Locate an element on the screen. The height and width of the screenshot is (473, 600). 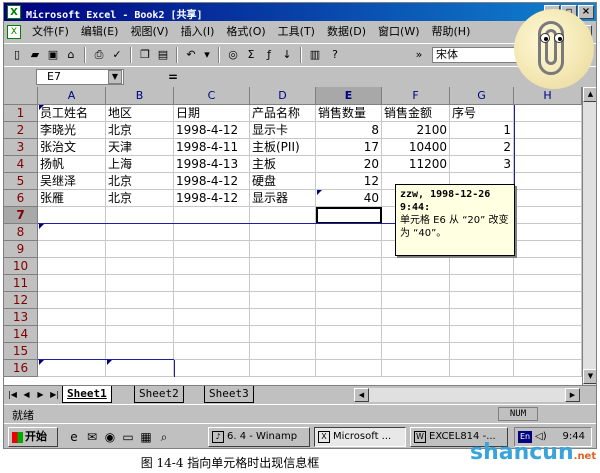
cell-a4: 扬帆 is located at coordinates (72, 164).